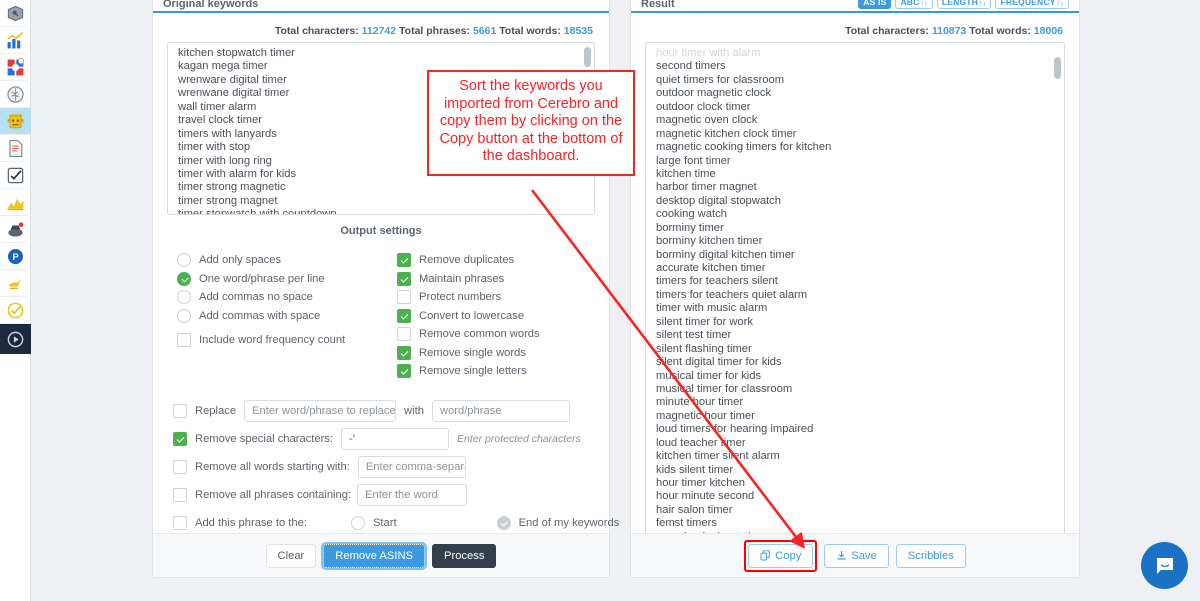 This screenshot has width=1200, height=601. I want to click on replace-from-input: Enter word/phrase to replace, so click(320, 411).